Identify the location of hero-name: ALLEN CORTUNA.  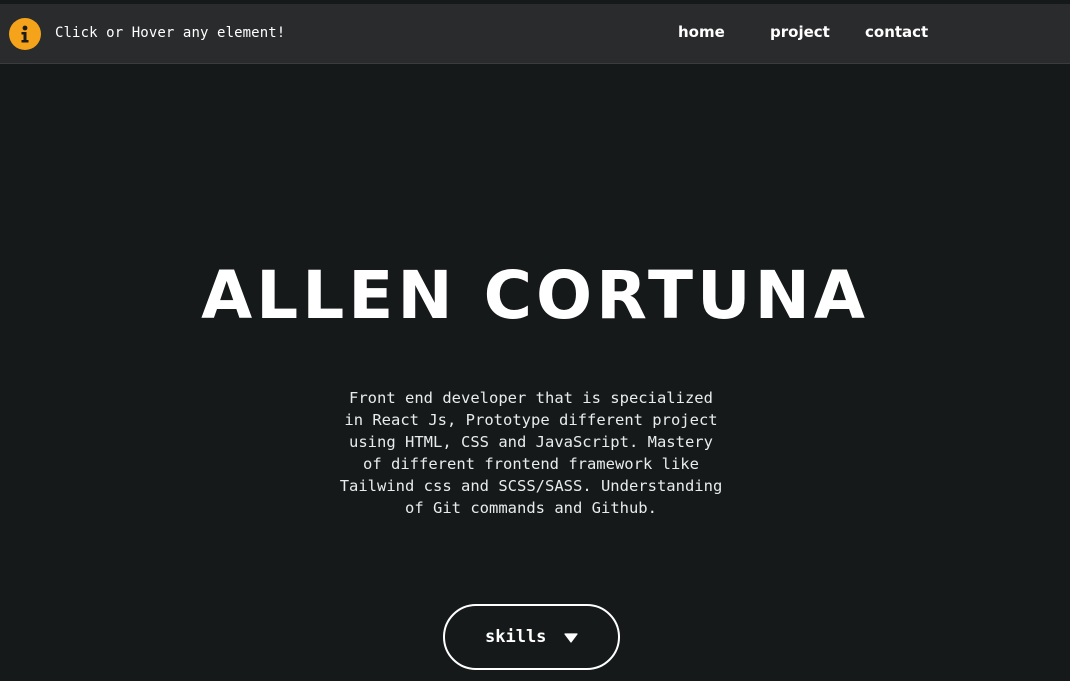
(535, 295).